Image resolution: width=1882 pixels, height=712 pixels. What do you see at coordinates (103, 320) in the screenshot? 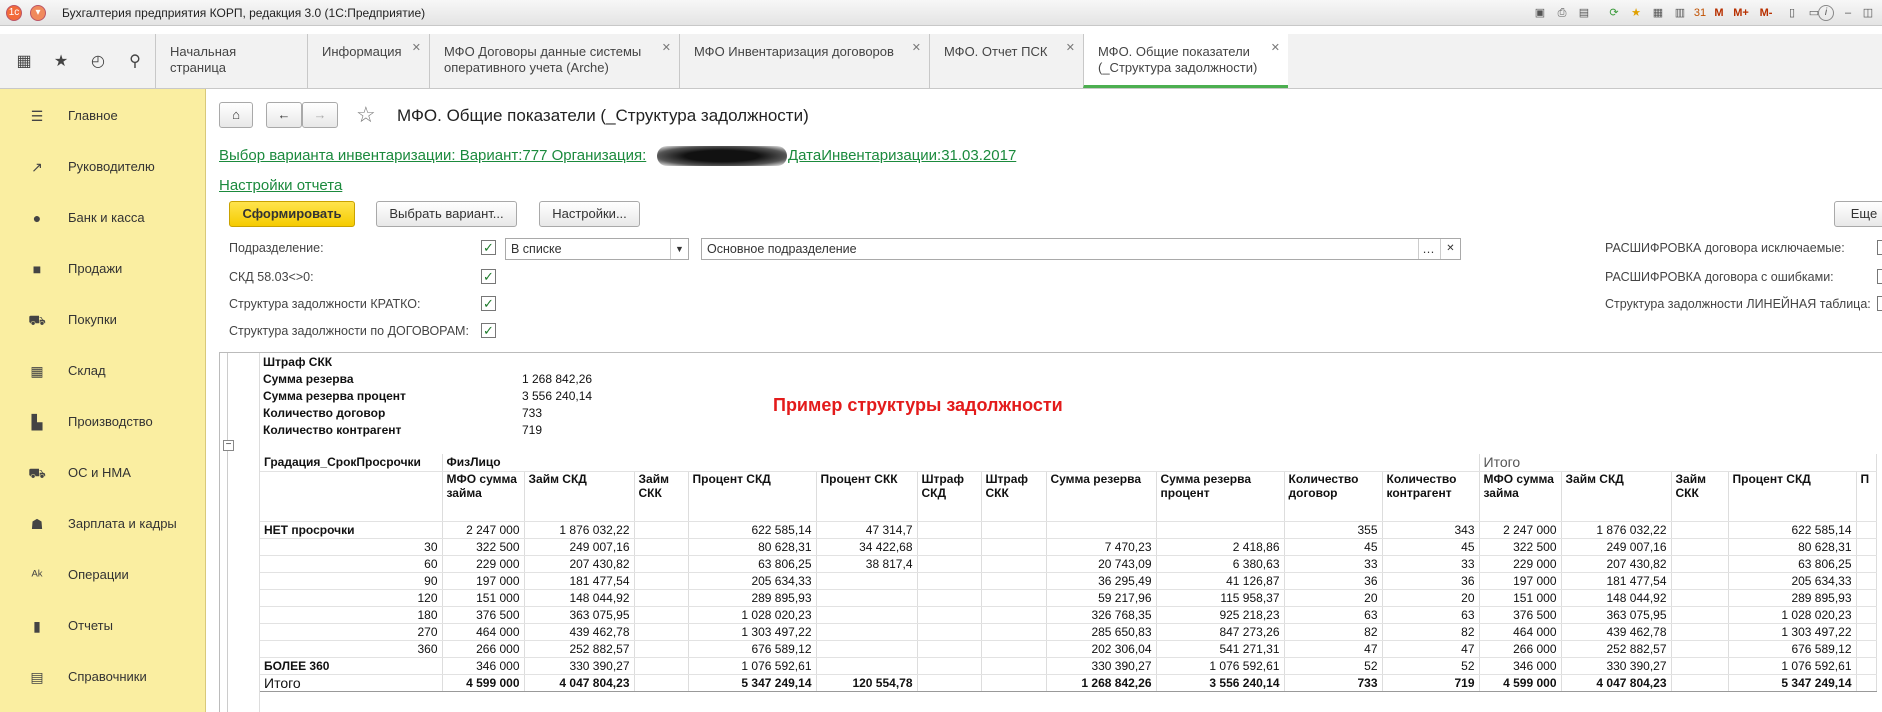
I see `sidebar-item-purchases: ⛟ Покупки` at bounding box center [103, 320].